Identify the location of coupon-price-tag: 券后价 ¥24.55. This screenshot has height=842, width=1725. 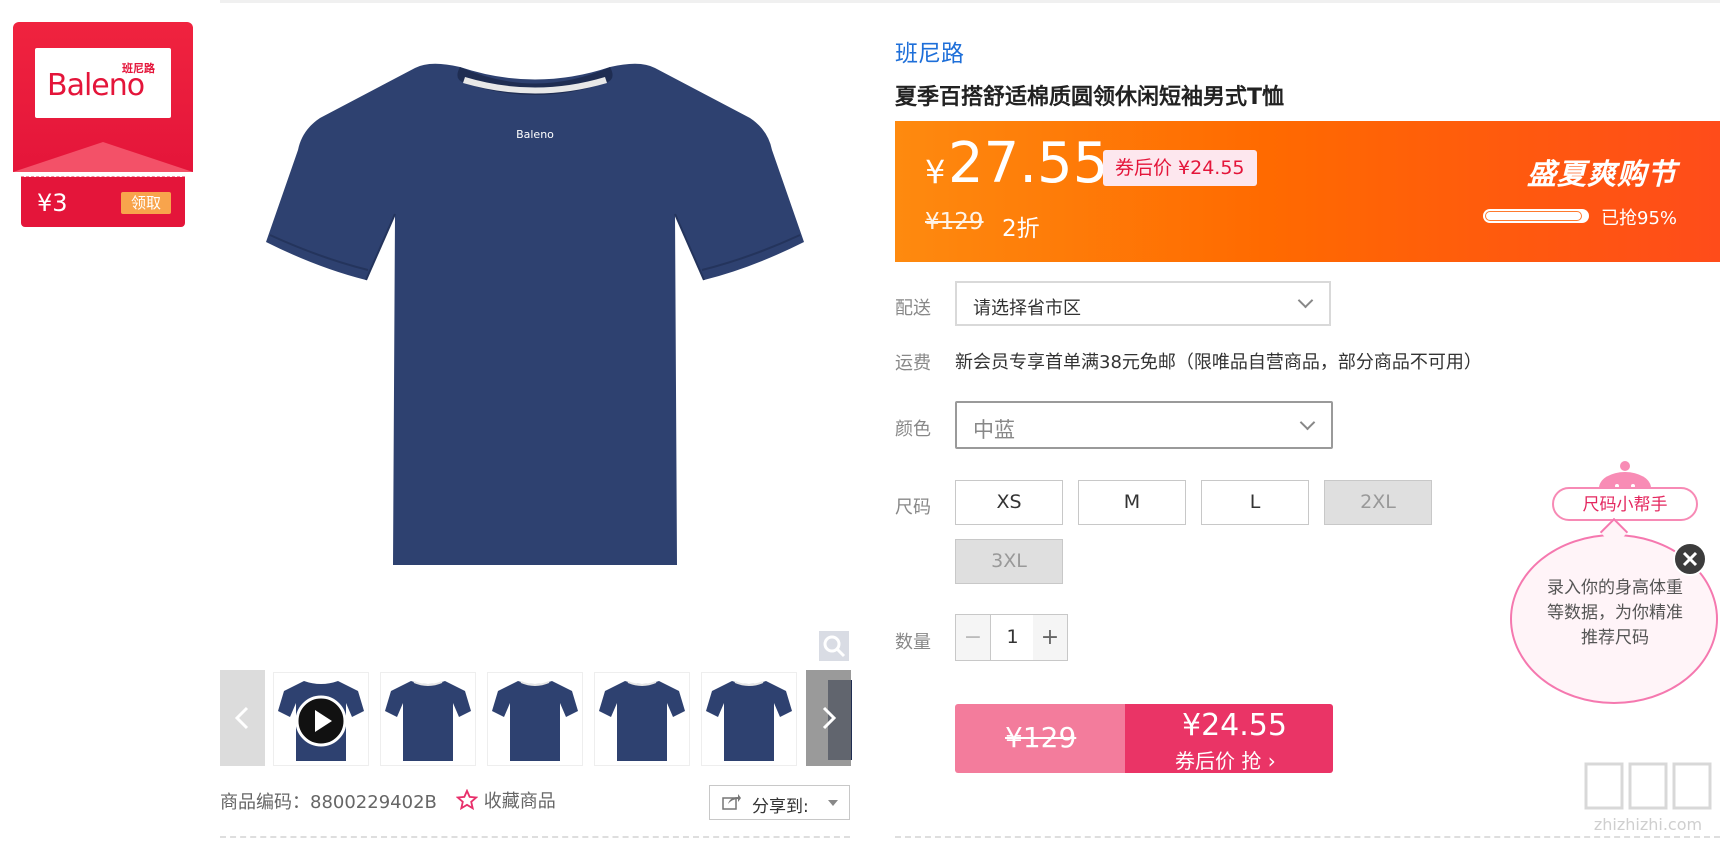
(1180, 168).